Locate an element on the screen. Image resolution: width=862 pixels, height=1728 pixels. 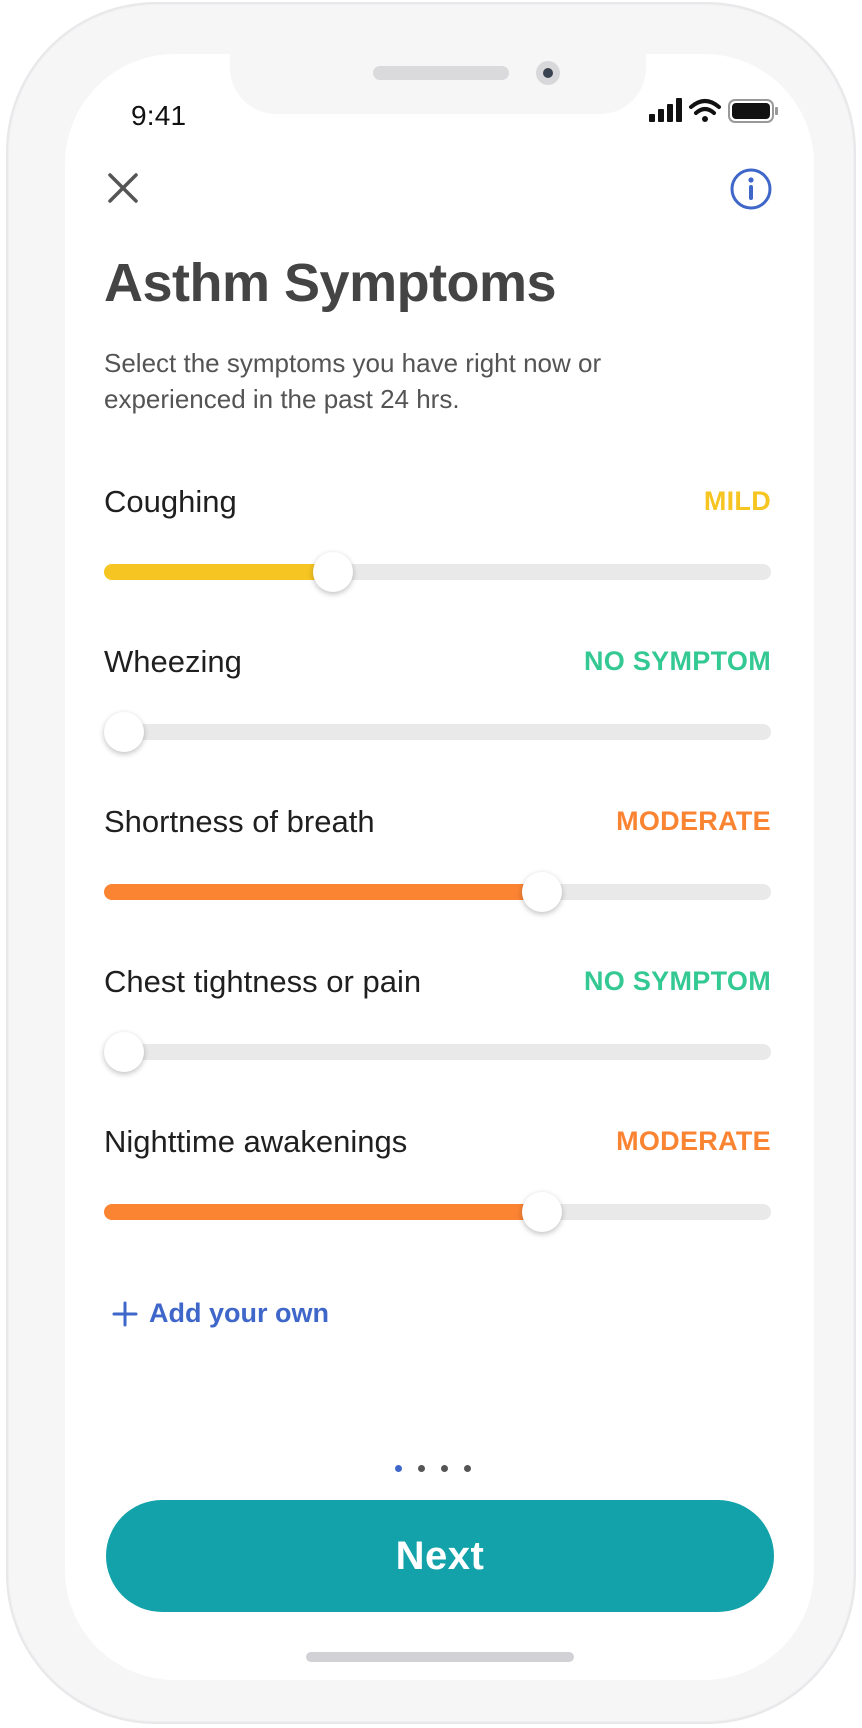
symptom-name: Shortness of breath is located at coordinates (239, 821).